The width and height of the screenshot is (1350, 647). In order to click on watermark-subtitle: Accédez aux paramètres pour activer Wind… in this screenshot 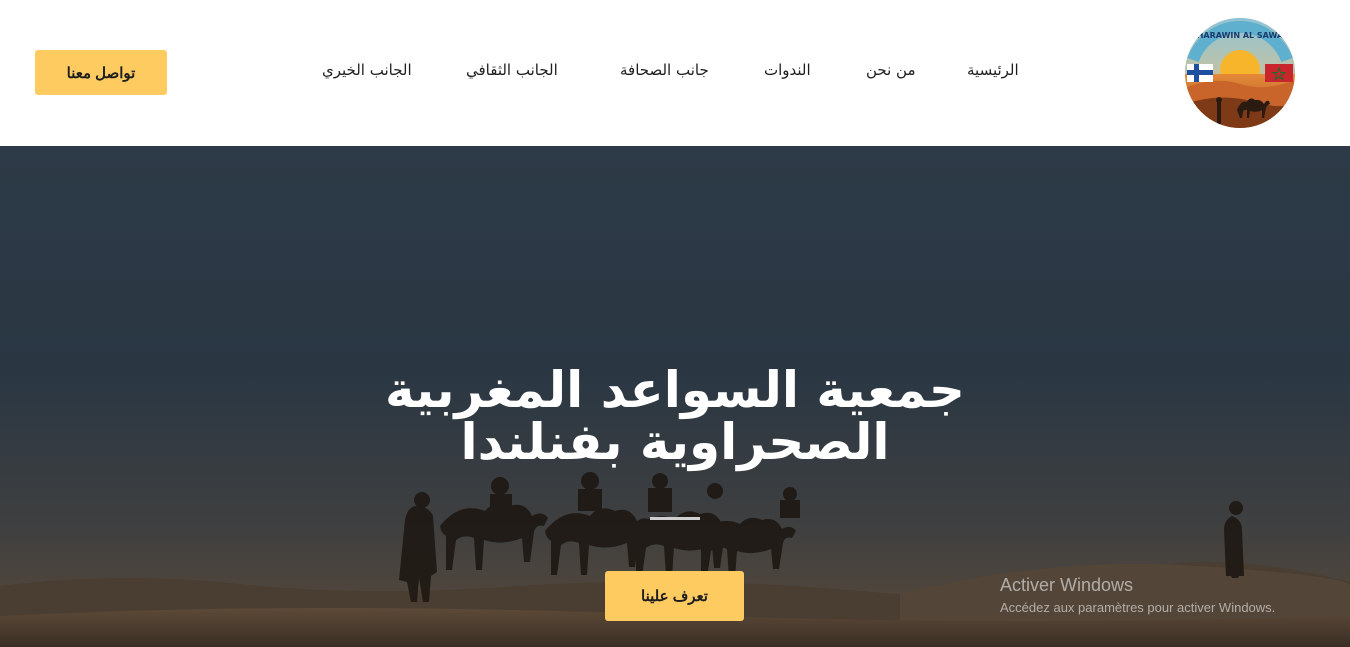, I will do `click(1138, 607)`.